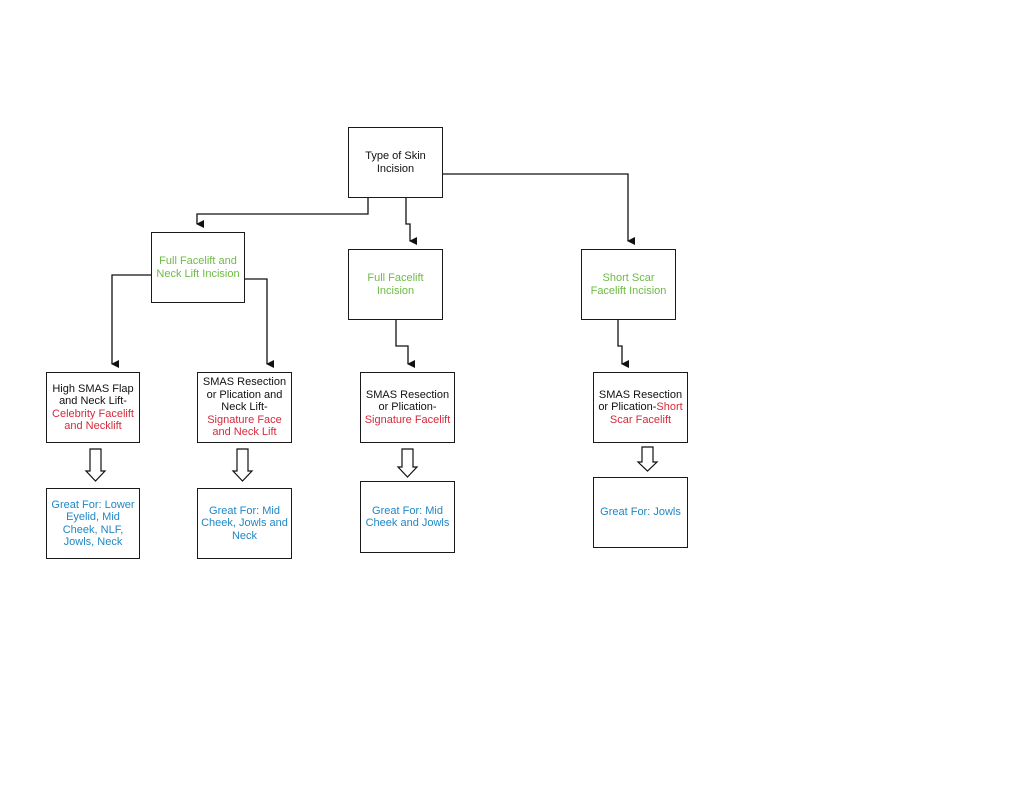  I want to click on root-node-label: Type of Skin Incision, so click(395, 162).